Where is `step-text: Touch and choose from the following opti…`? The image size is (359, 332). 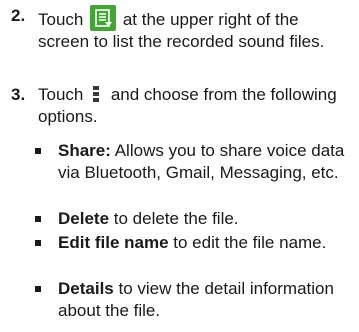
step-text: Touch and choose from the following opti… is located at coordinates (195, 106).